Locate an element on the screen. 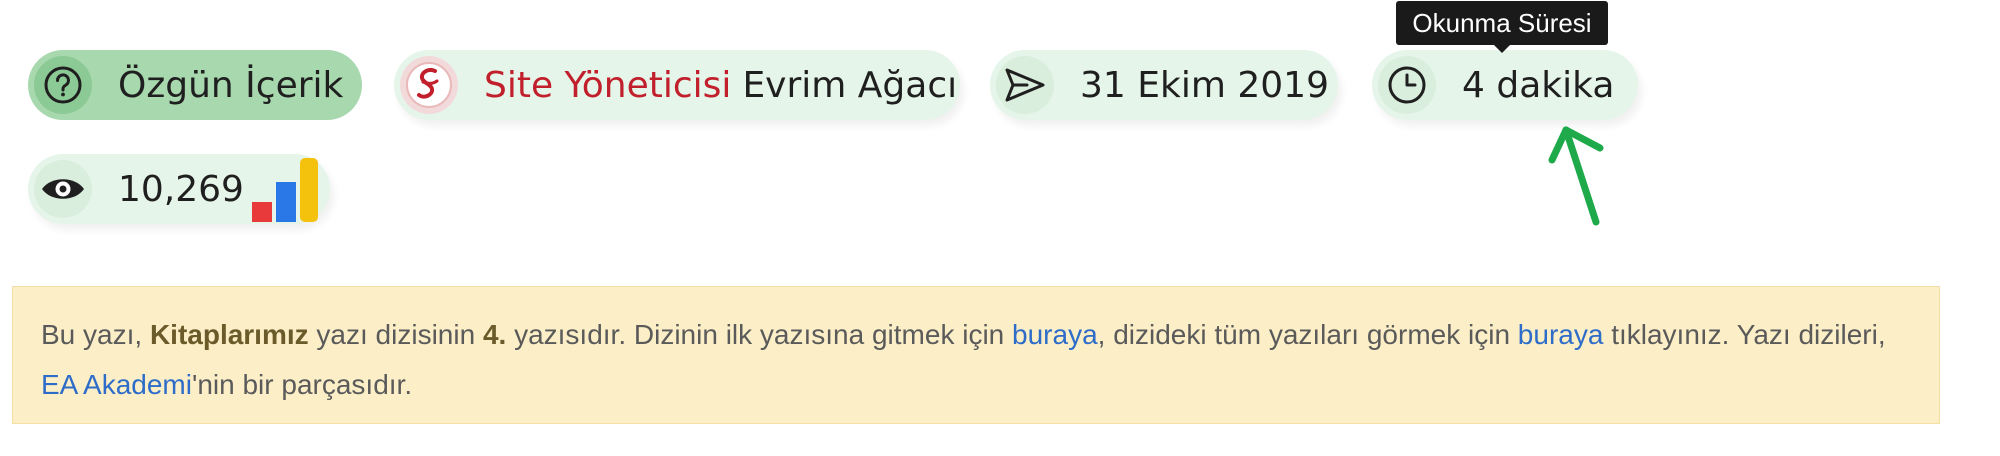 This screenshot has width=2000, height=456. view-count-badge: 10,269 is located at coordinates (179, 189).